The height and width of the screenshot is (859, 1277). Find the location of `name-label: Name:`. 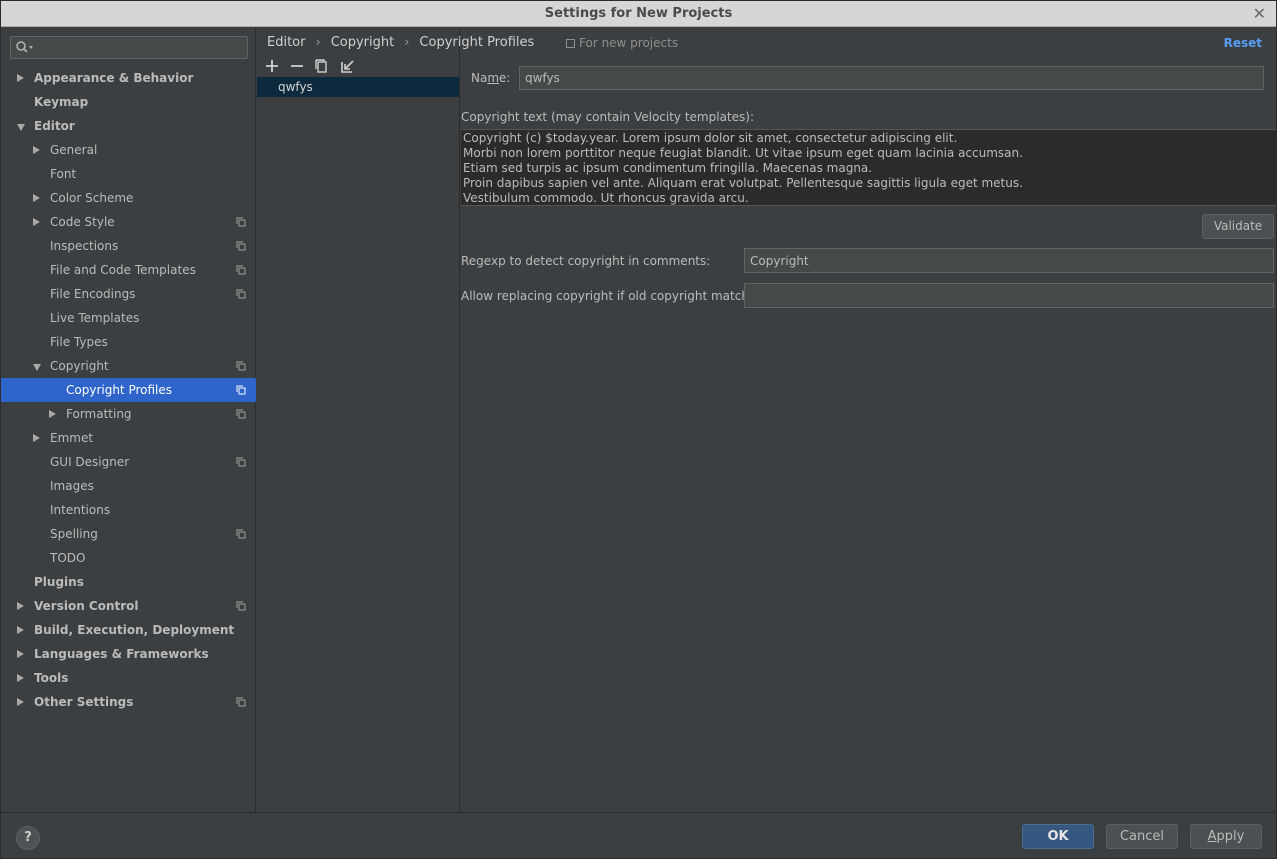

name-label: Name: is located at coordinates (490, 78).